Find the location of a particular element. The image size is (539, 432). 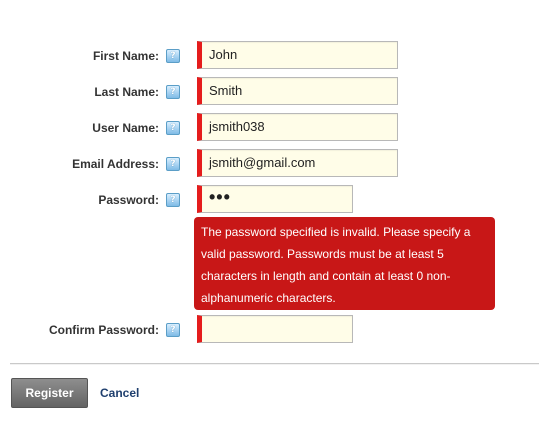

user-name-label: User Name: is located at coordinates (125, 128).